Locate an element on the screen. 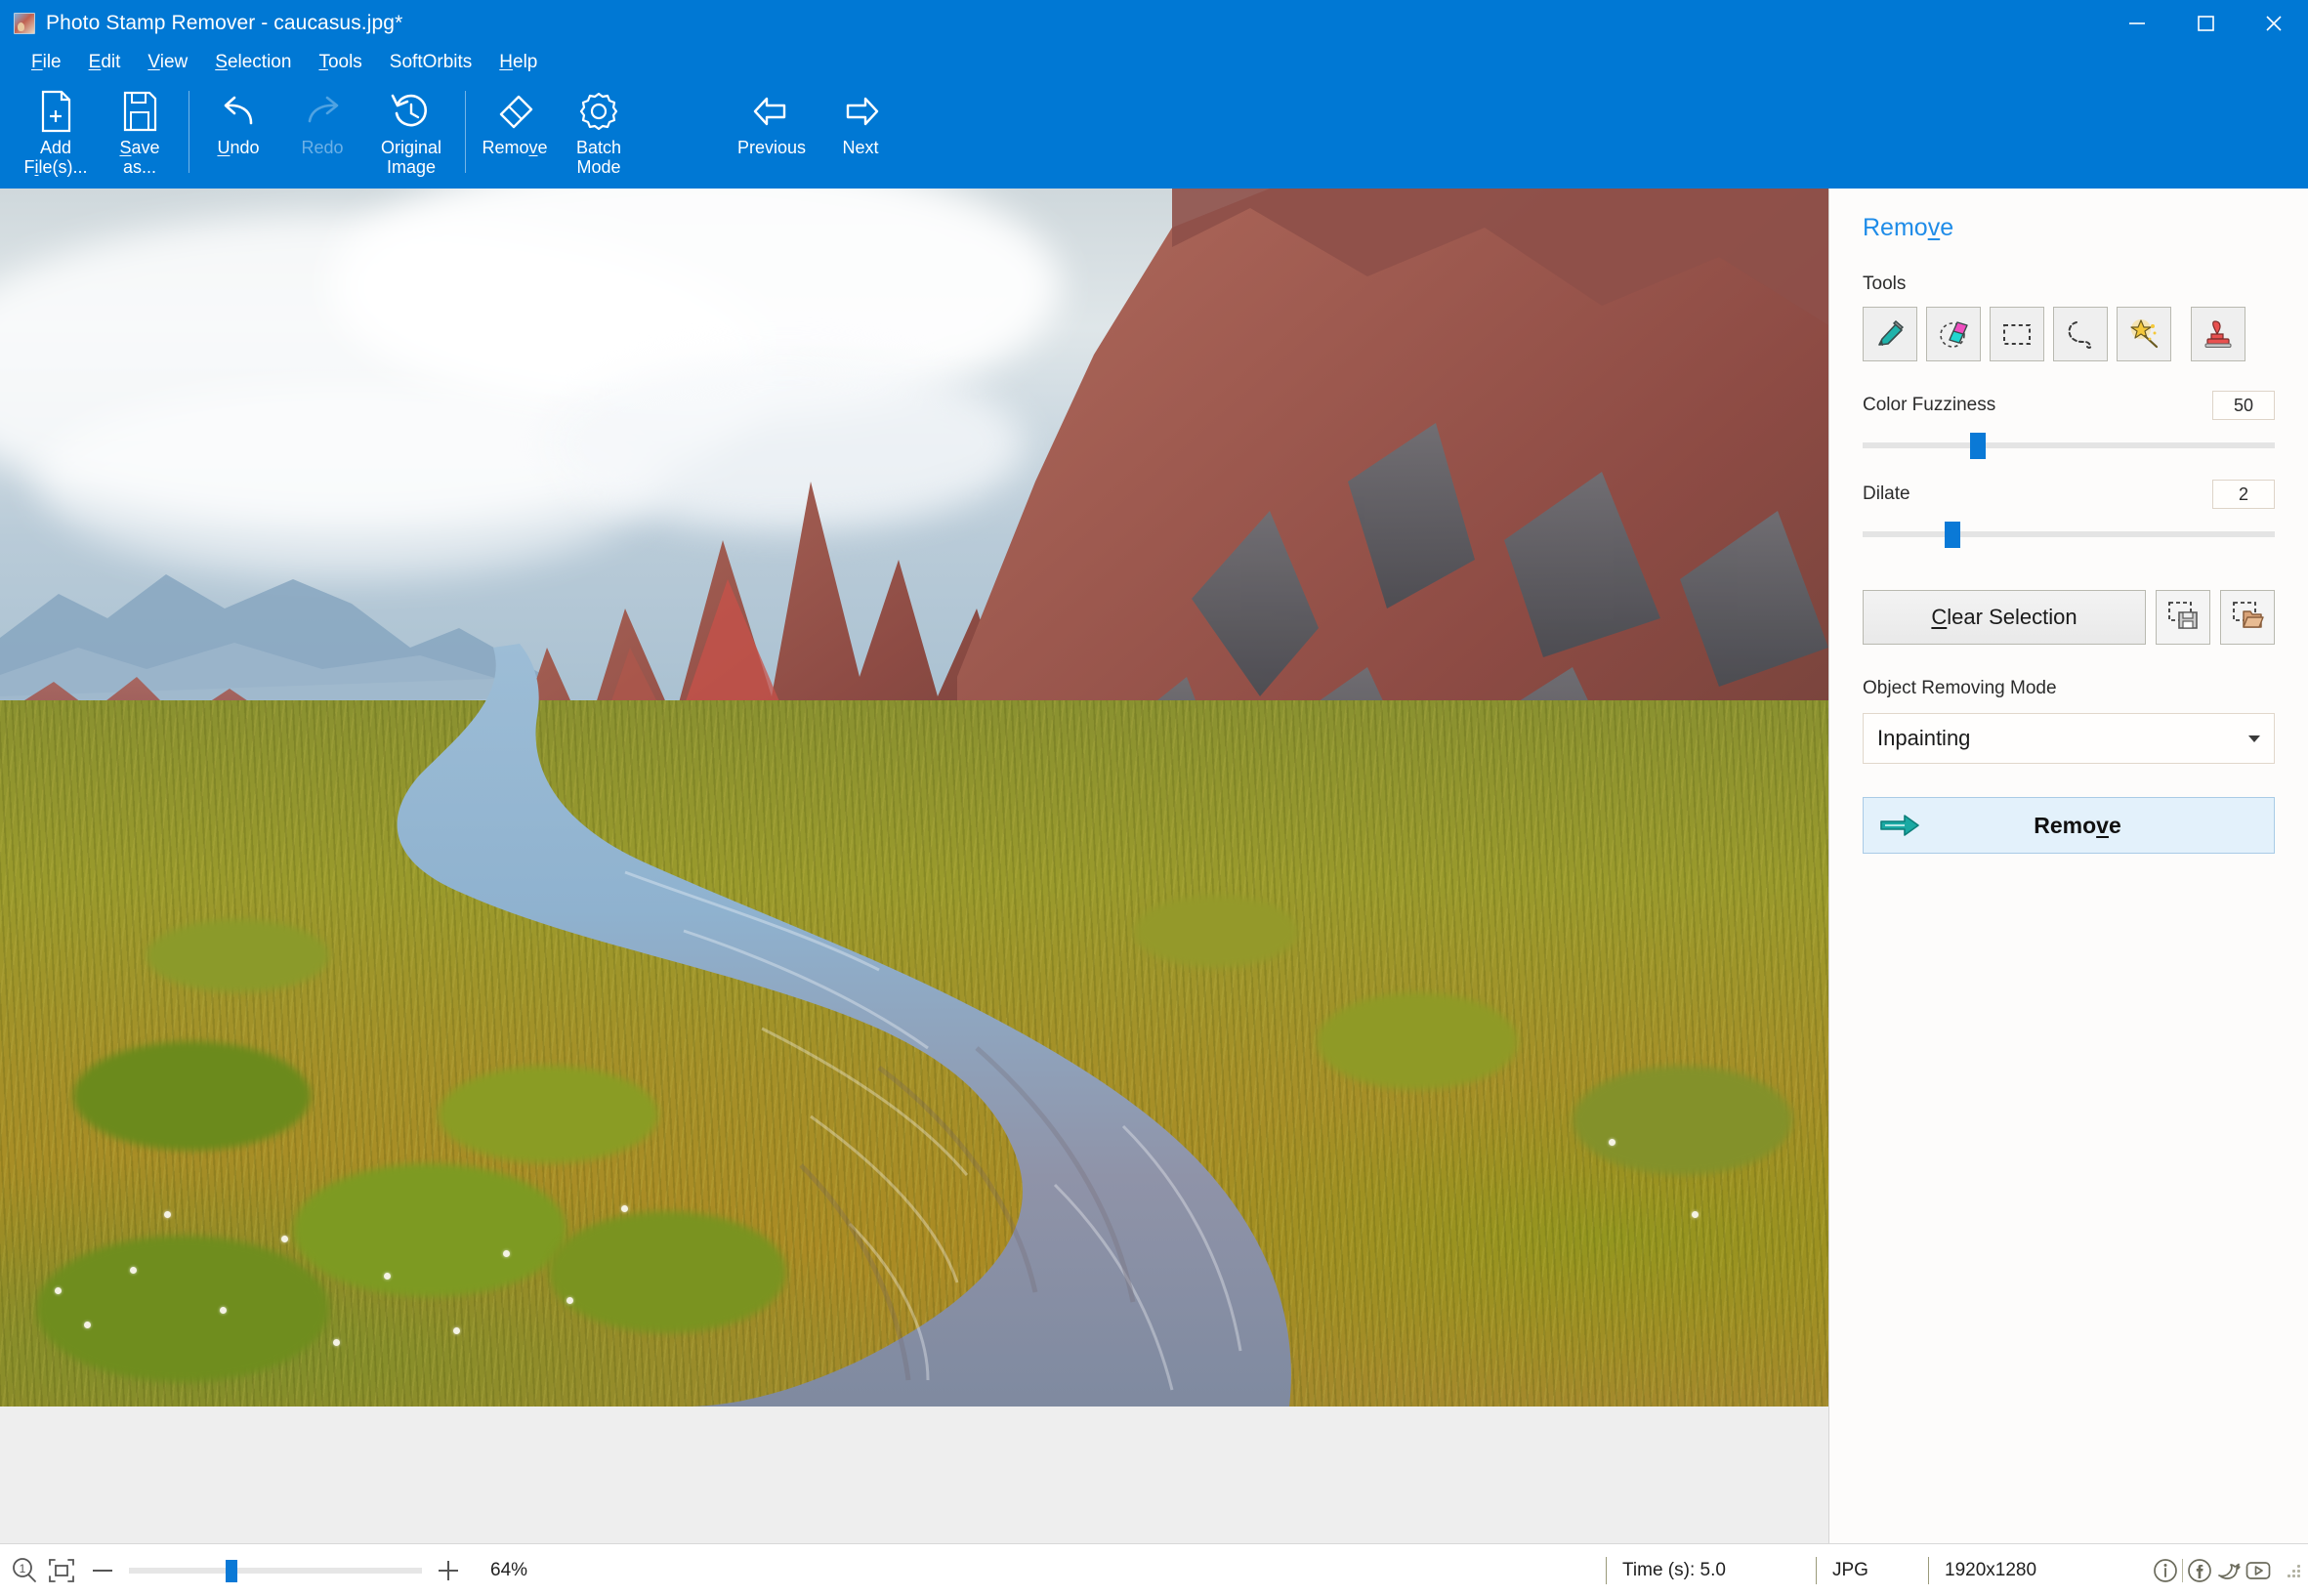 This screenshot has width=2308, height=1596. dilate-label: Dilate is located at coordinates (1886, 493).